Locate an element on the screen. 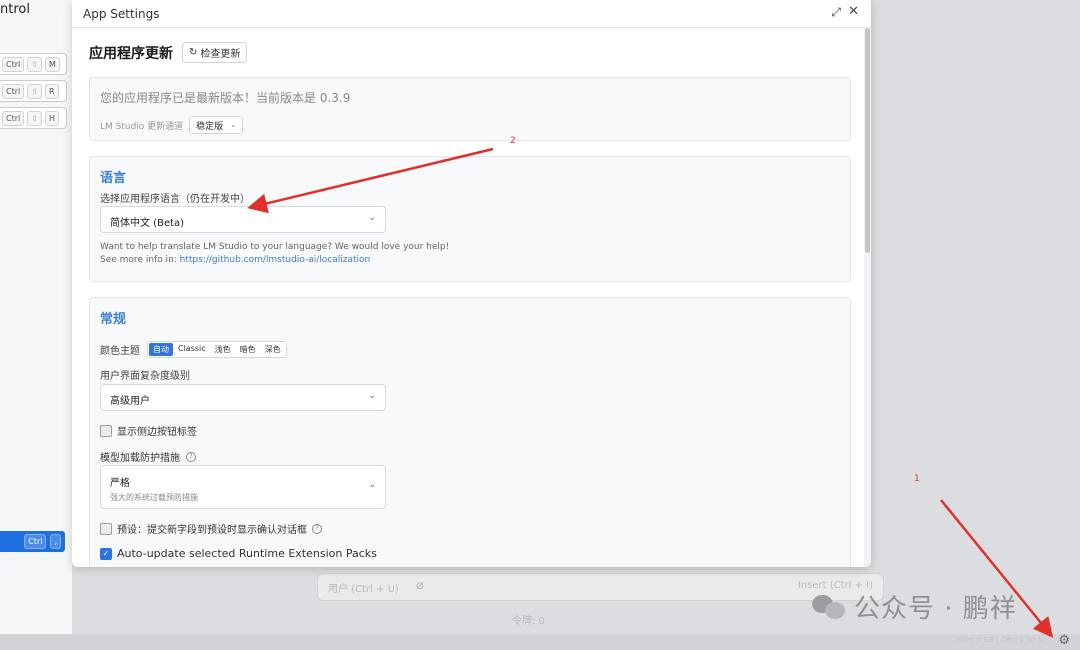  theme-row: 颜色主题 自动 Classic 浅色 暗色 深色 is located at coordinates (193, 349).